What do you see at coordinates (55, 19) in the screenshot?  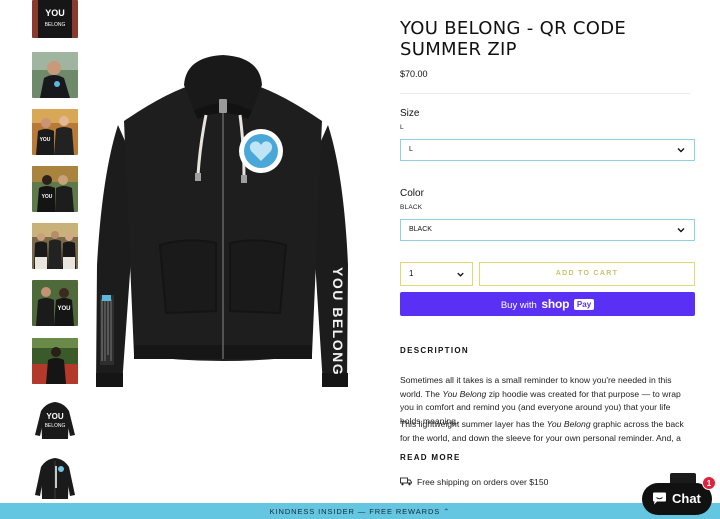 I see `thumbnail-1: YOU BELONG` at bounding box center [55, 19].